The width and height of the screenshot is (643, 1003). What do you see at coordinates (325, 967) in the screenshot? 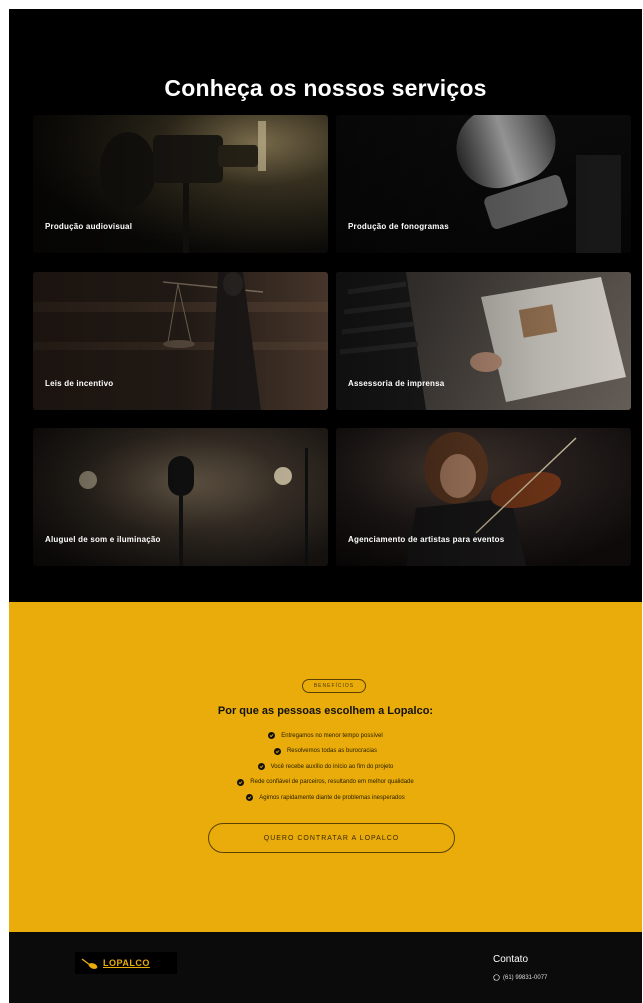
I see `footer: LOPALCO Contato (61) 99831-0077` at bounding box center [325, 967].